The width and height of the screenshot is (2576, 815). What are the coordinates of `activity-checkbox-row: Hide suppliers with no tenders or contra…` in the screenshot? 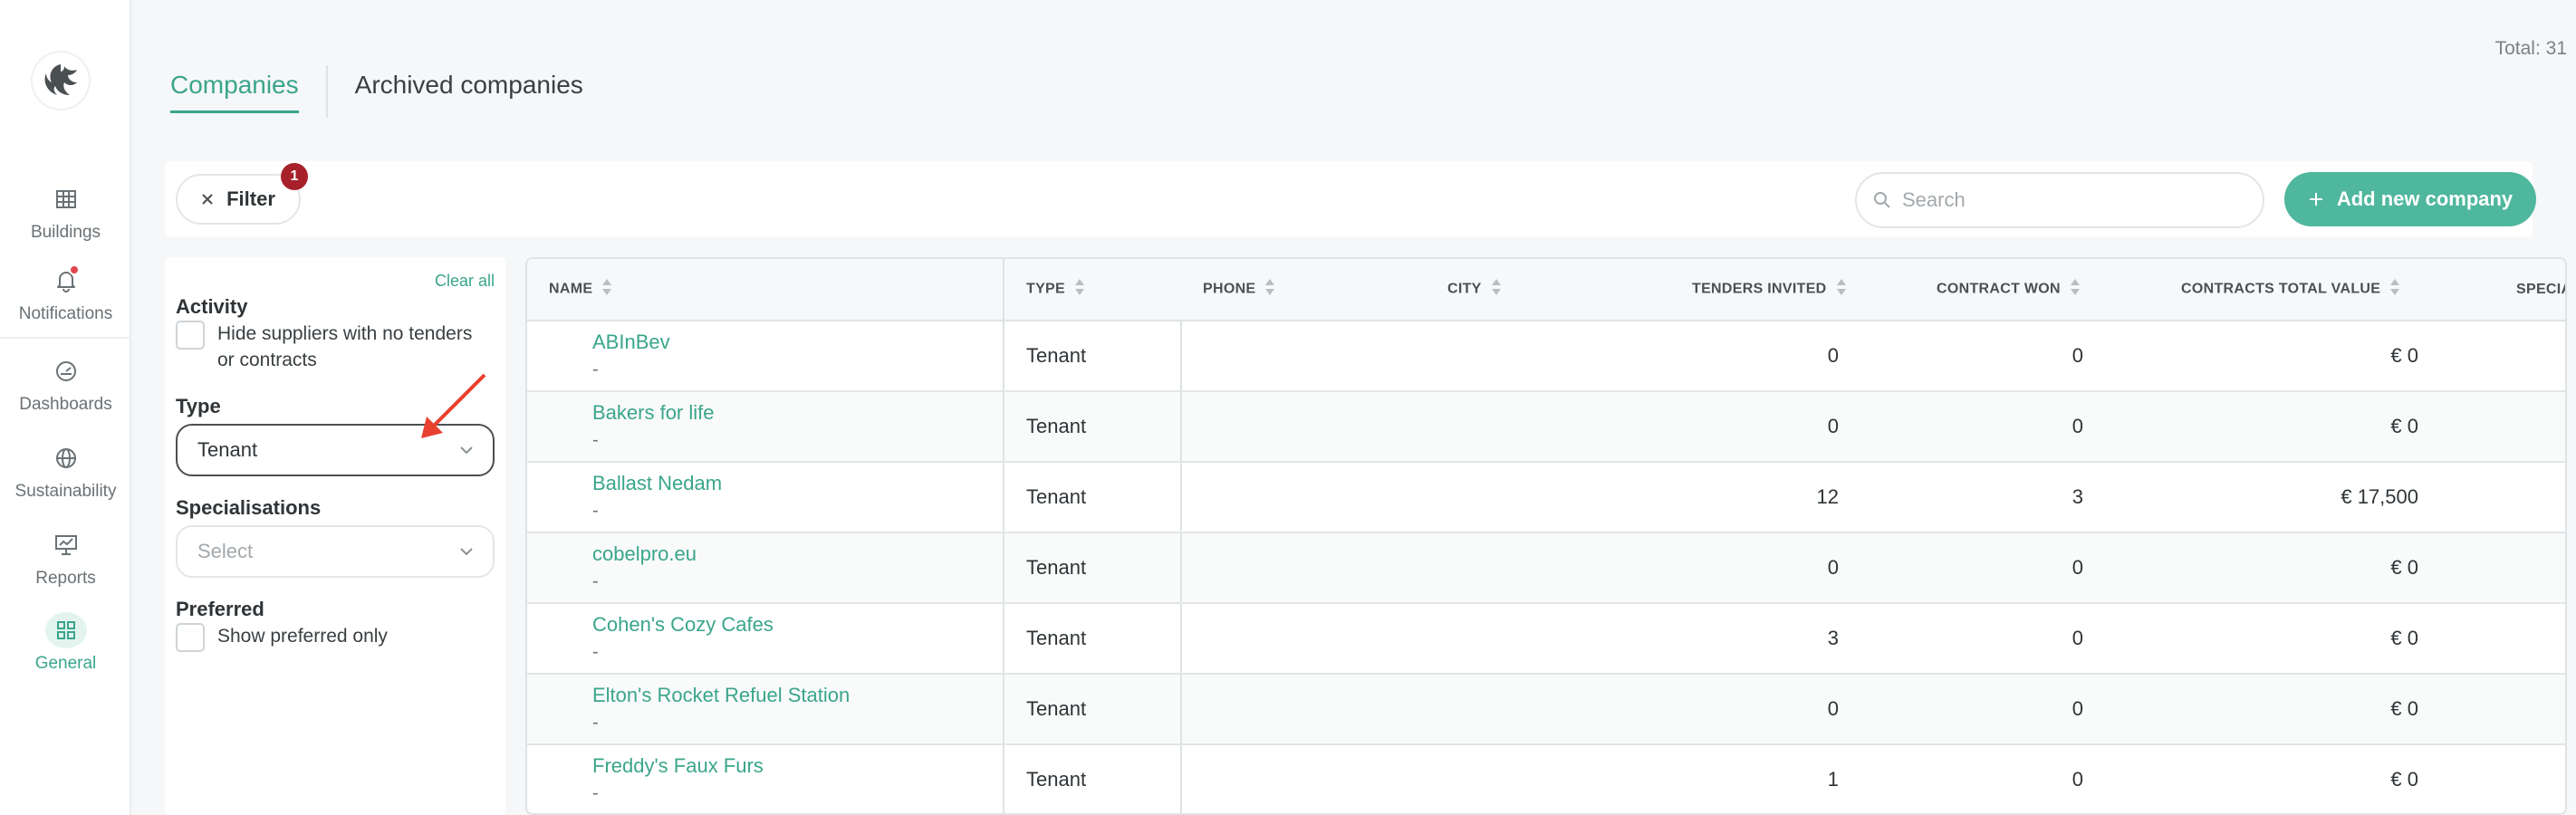 It's located at (330, 347).